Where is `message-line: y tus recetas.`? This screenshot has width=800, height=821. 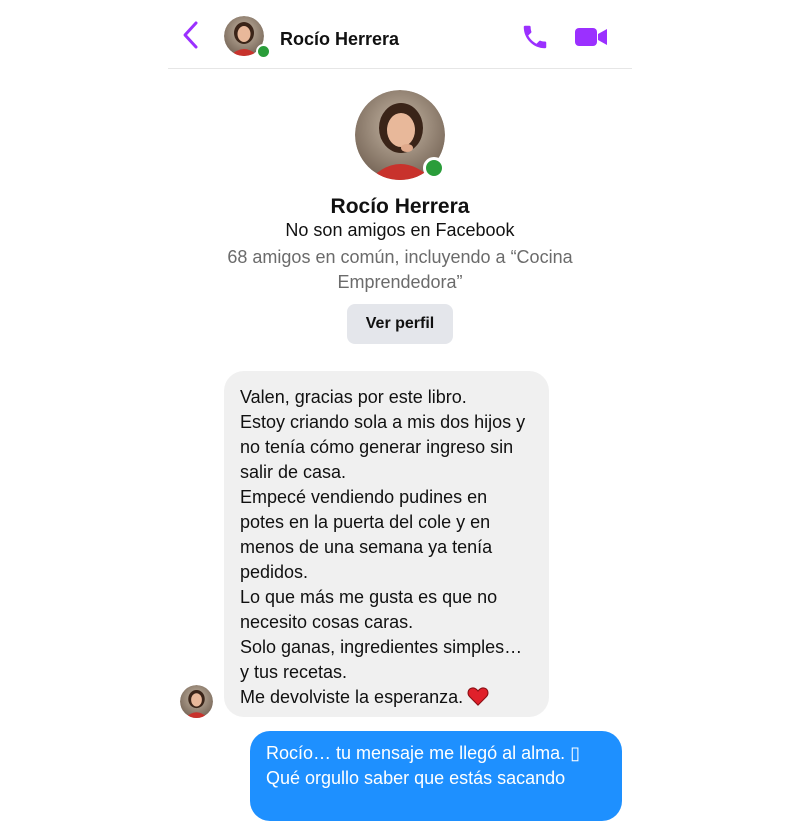 message-line: y tus recetas. is located at coordinates (294, 672).